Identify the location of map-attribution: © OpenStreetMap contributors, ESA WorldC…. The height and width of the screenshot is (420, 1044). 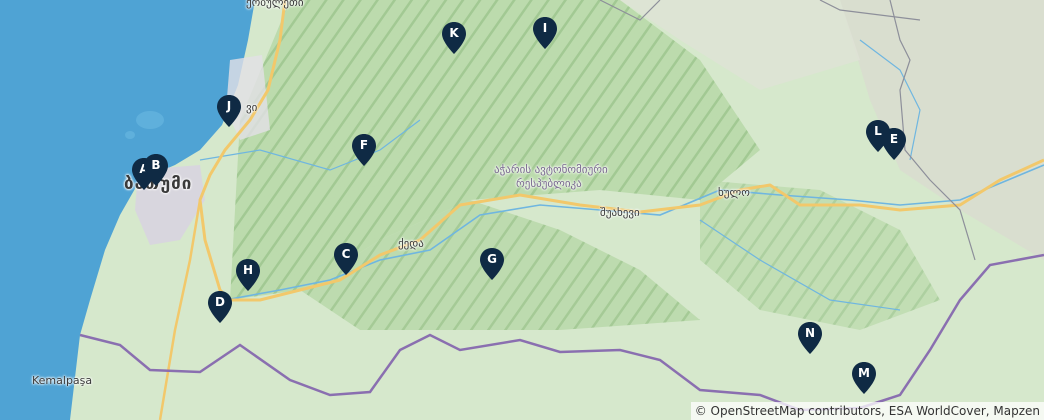
(867, 411).